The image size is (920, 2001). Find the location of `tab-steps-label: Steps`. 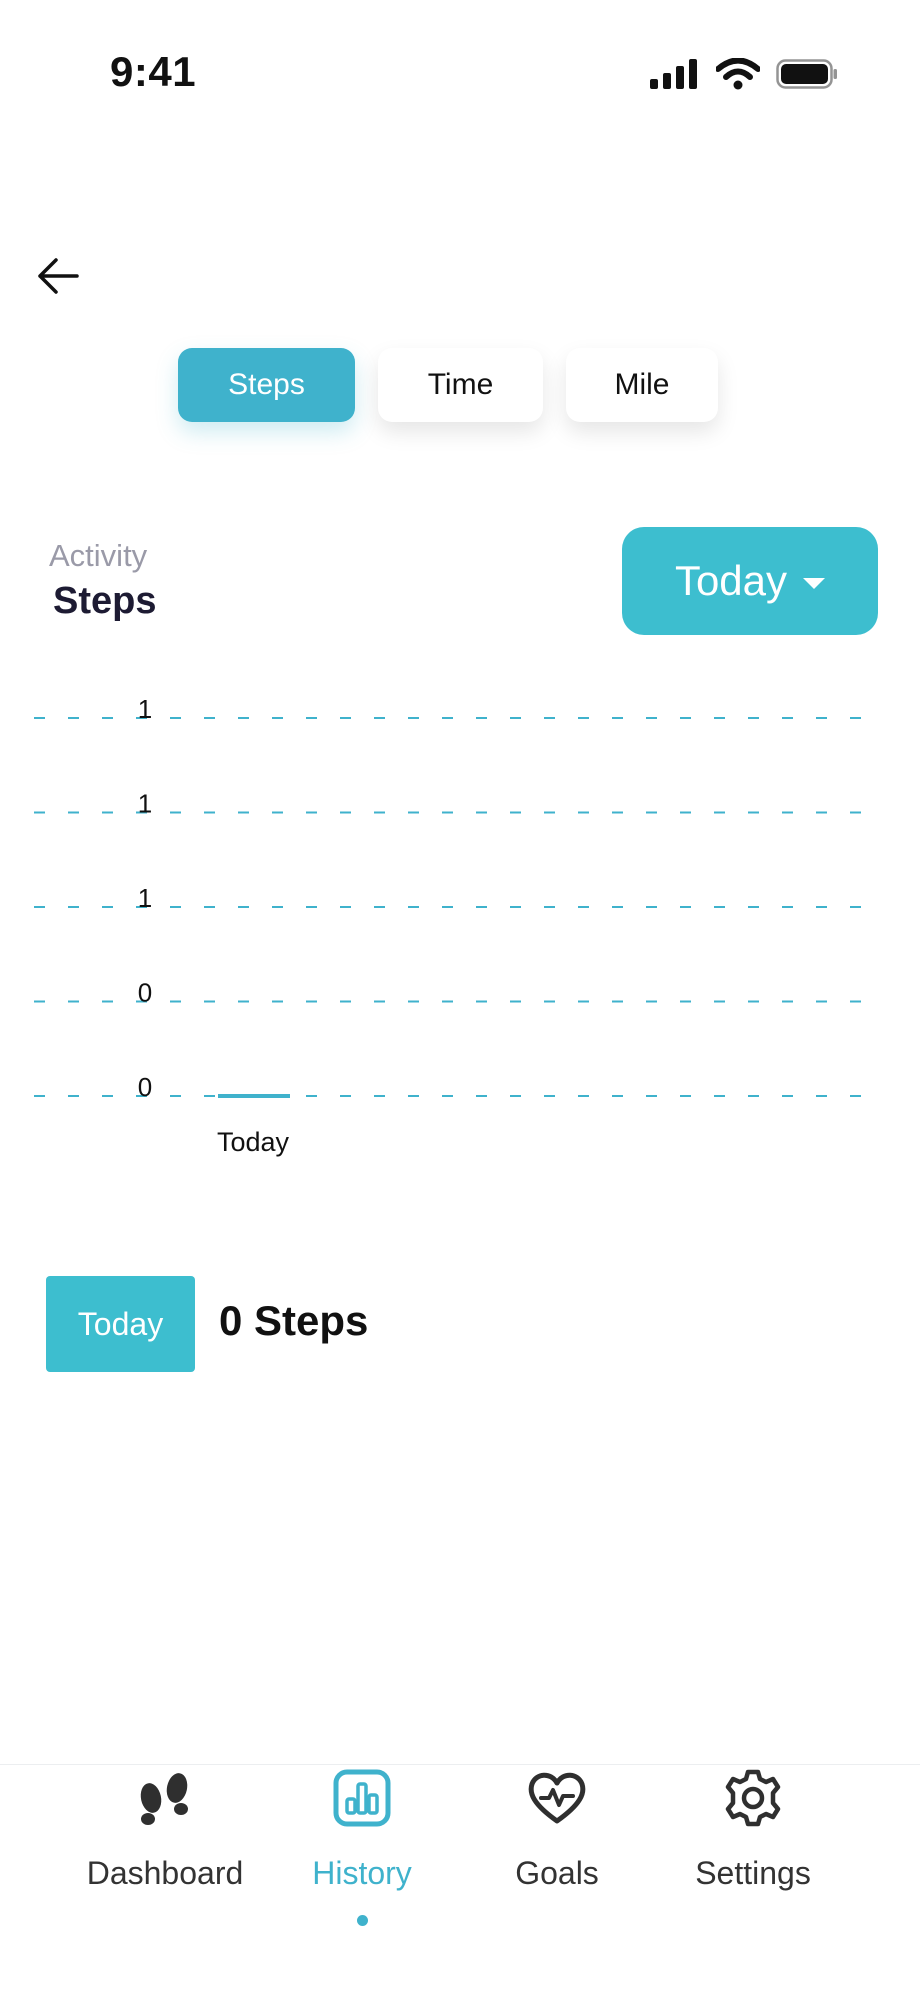

tab-steps-label: Steps is located at coordinates (266, 384).